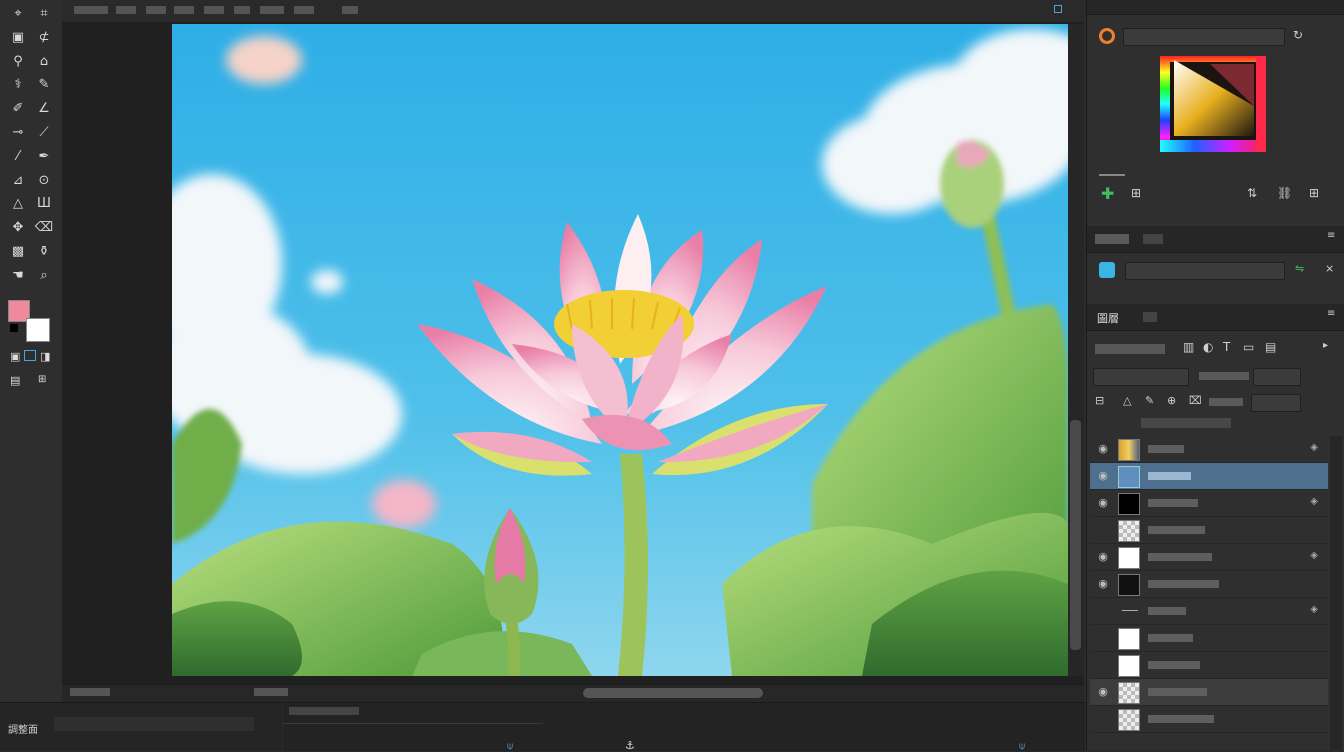 The height and width of the screenshot is (752, 1344). What do you see at coordinates (38, 330) in the screenshot?
I see `background-color-swatch` at bounding box center [38, 330].